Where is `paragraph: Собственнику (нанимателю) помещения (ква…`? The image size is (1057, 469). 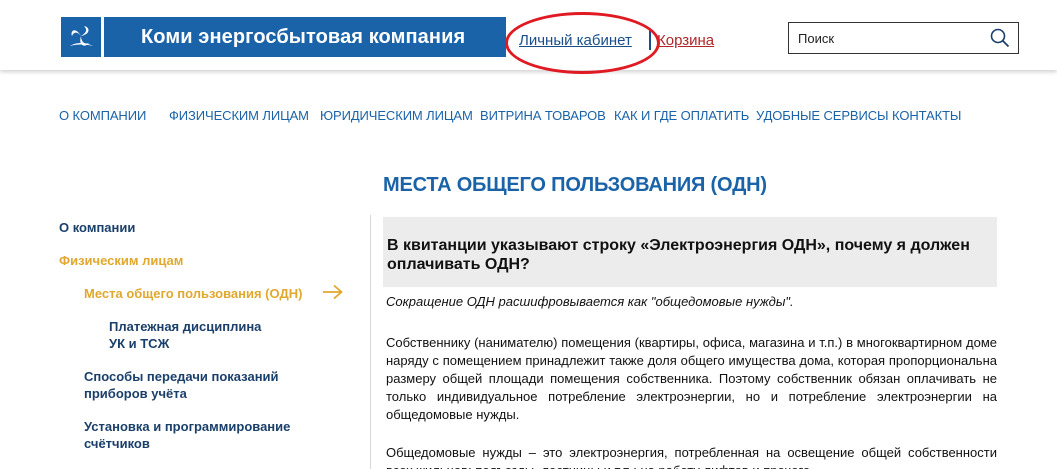
paragraph: Собственнику (нанимателю) помещения (ква… is located at coordinates (691, 378).